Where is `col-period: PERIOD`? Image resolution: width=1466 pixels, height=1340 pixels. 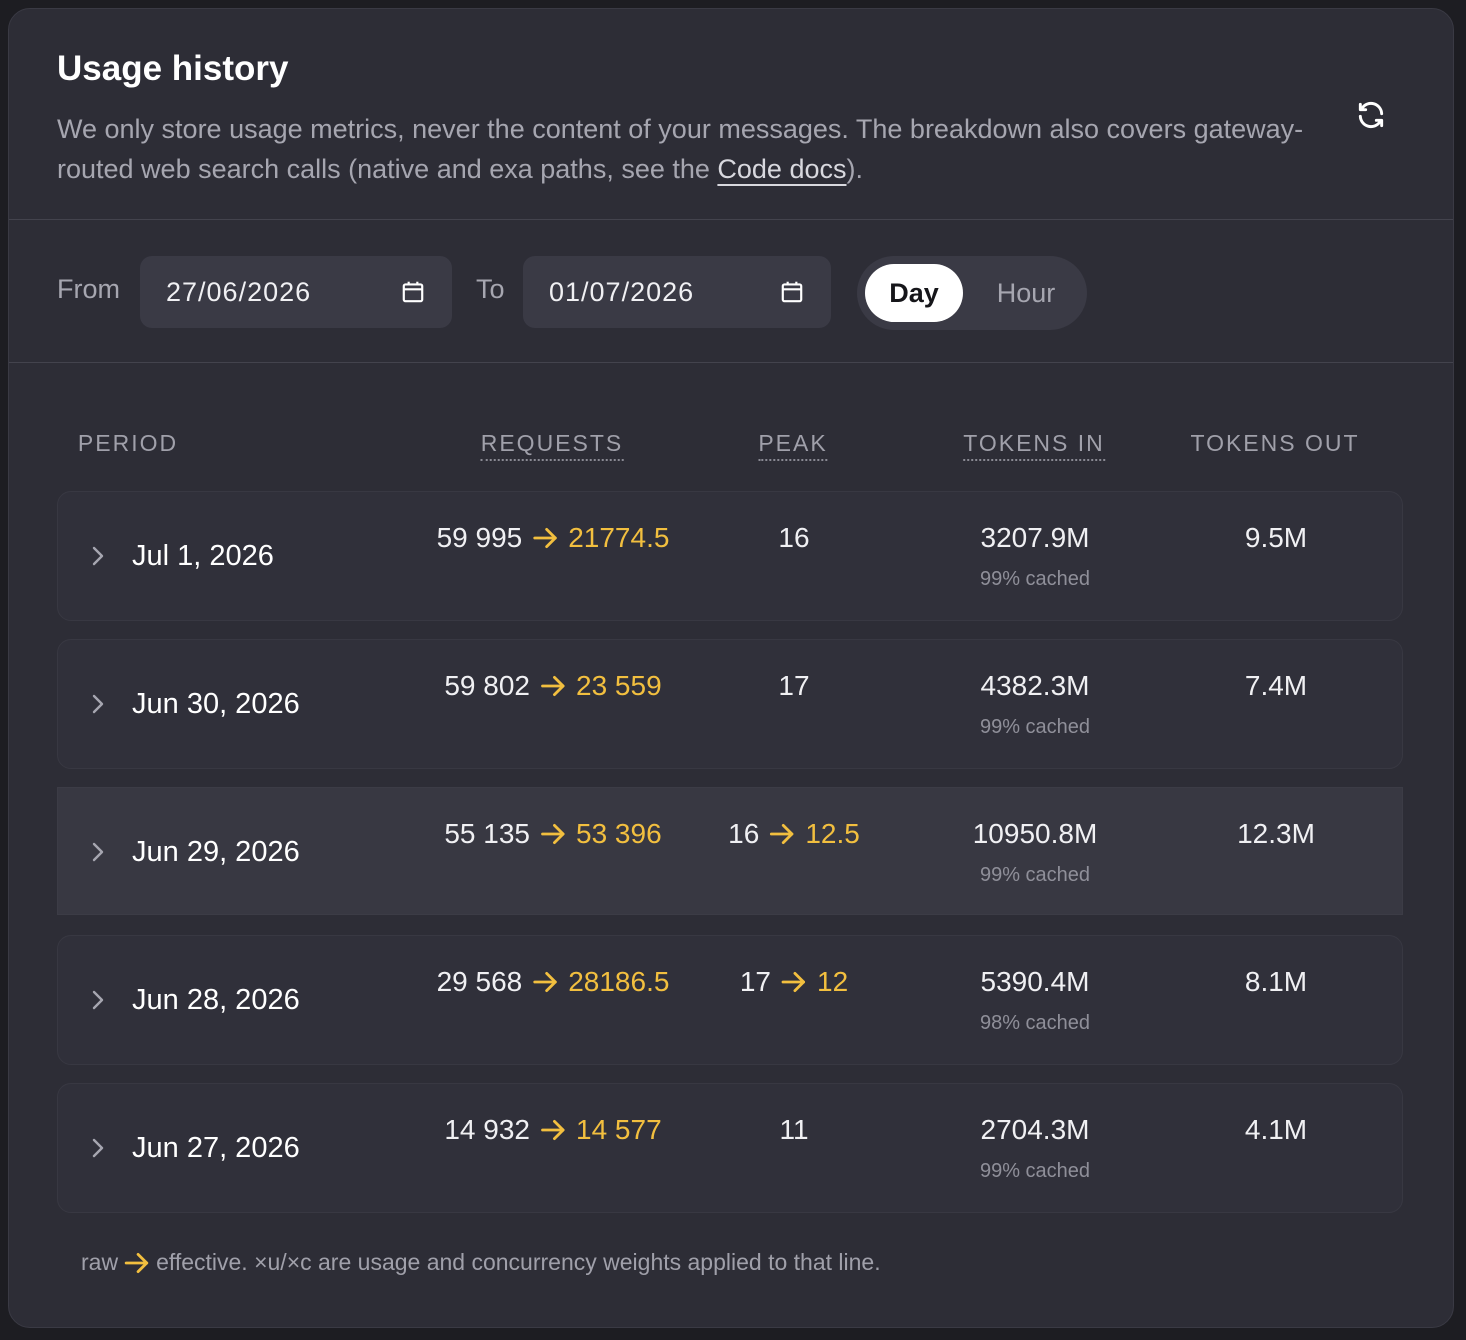 col-period: PERIOD is located at coordinates (128, 443).